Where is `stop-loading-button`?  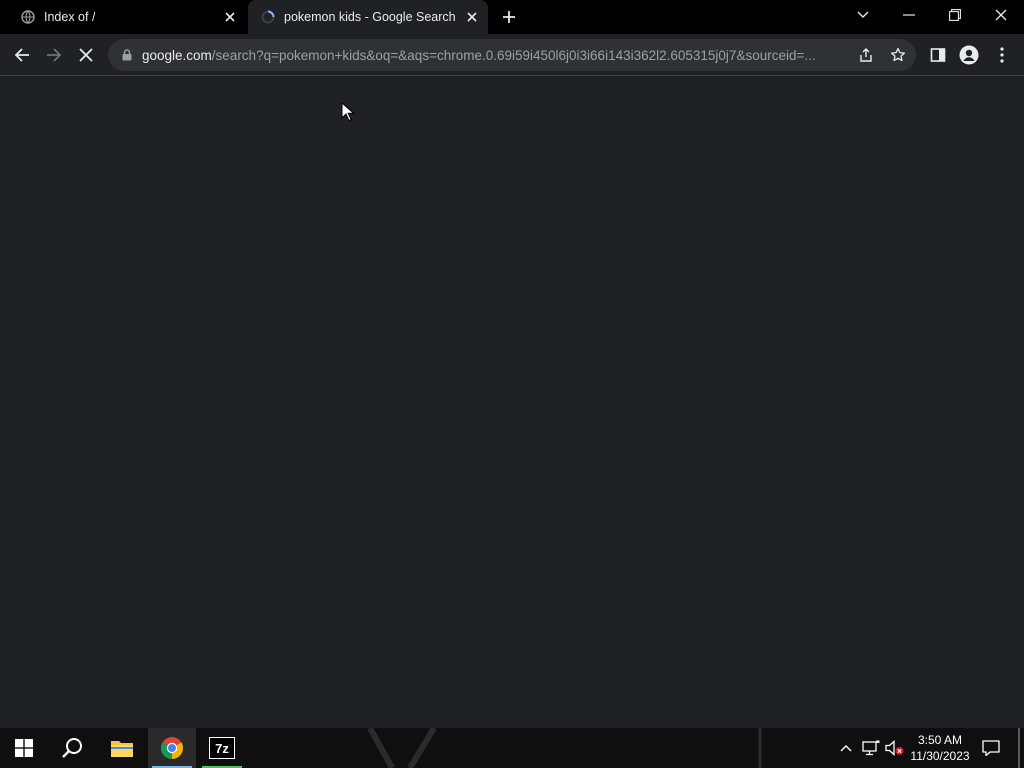
stop-loading-button is located at coordinates (86, 55).